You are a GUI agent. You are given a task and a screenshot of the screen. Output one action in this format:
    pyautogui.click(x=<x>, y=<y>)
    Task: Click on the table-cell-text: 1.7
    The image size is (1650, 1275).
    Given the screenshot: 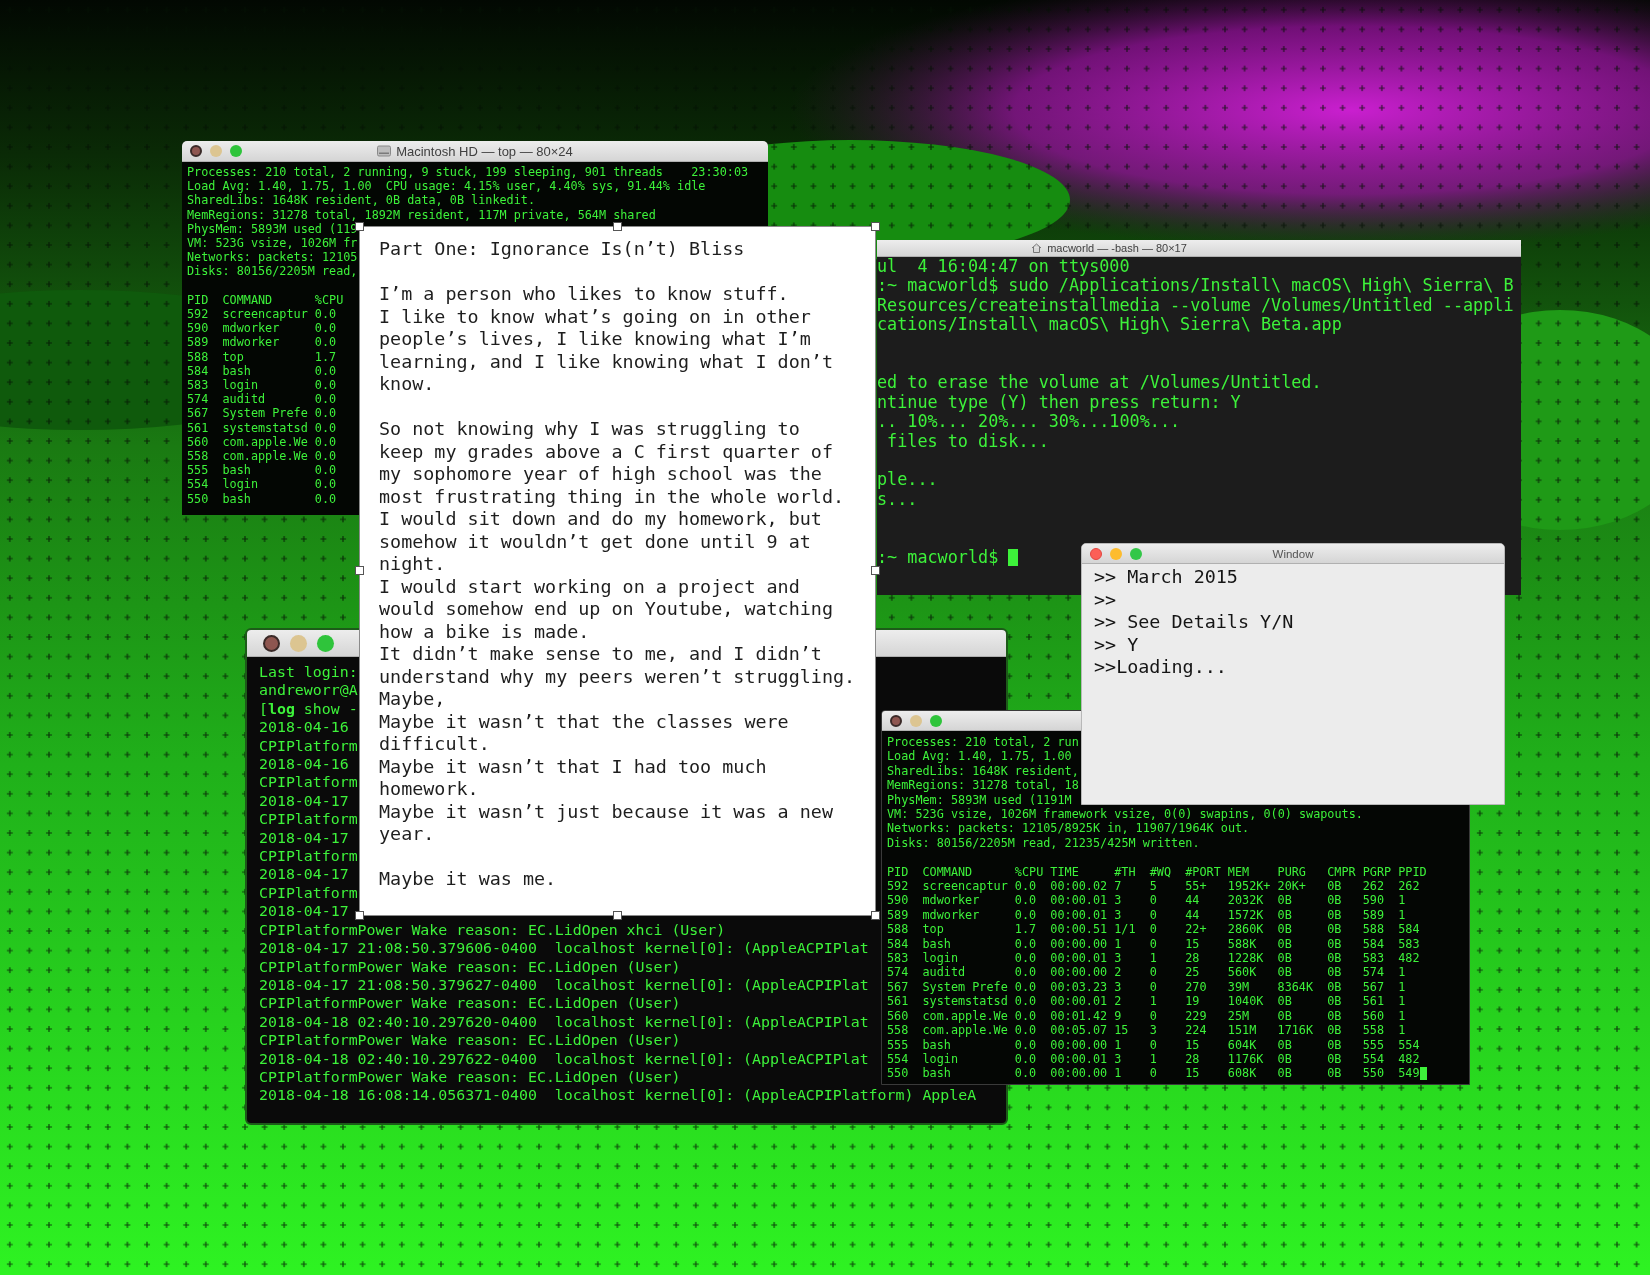 What is the action you would take?
    pyautogui.click(x=1026, y=929)
    